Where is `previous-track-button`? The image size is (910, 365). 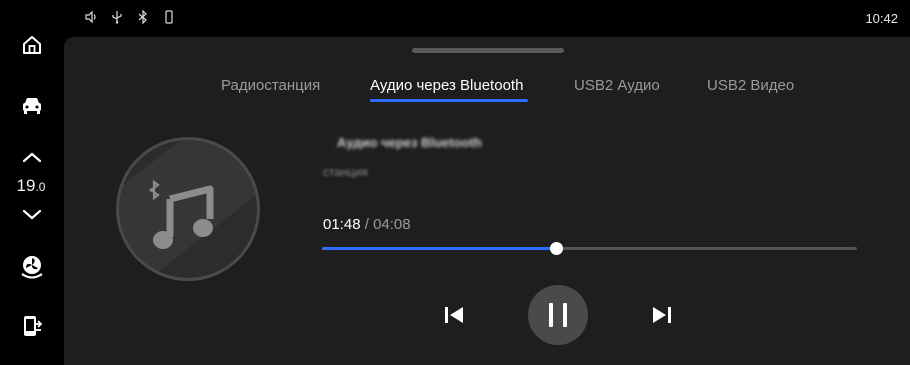
previous-track-button is located at coordinates (454, 315).